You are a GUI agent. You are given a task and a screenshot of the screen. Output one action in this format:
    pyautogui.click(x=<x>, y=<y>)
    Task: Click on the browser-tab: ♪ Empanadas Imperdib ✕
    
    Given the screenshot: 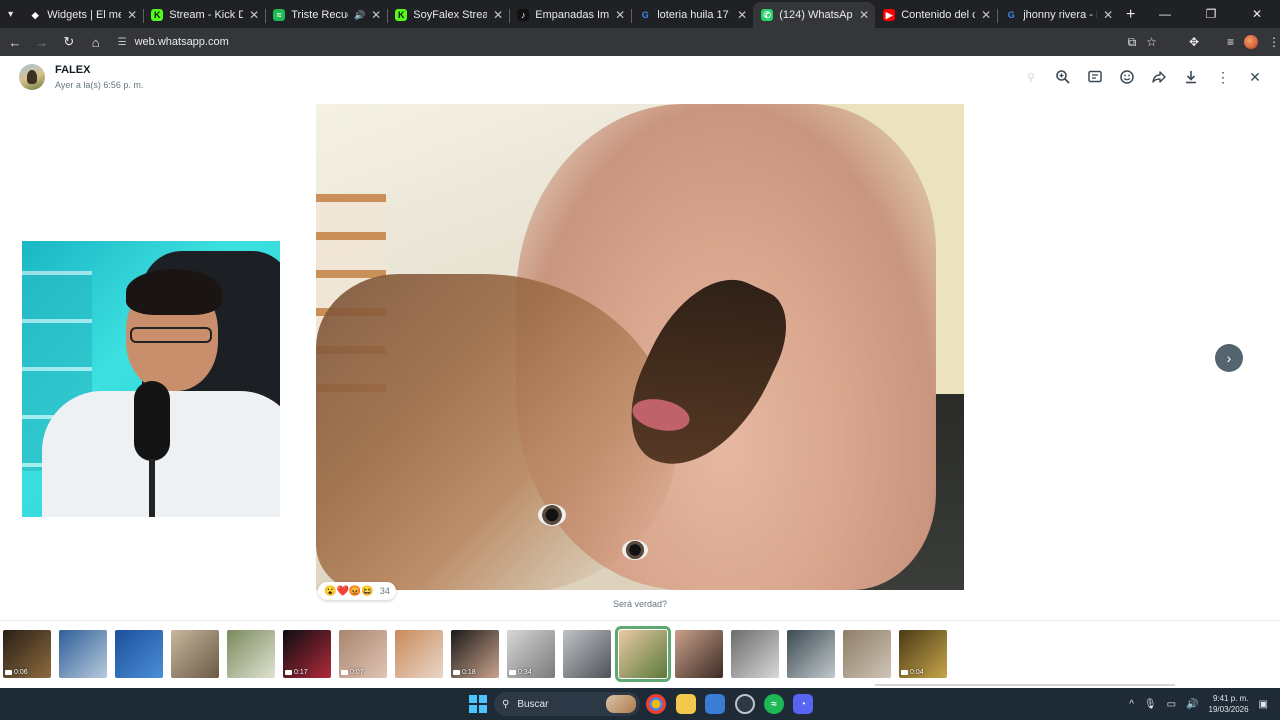 What is the action you would take?
    pyautogui.click(x=570, y=15)
    